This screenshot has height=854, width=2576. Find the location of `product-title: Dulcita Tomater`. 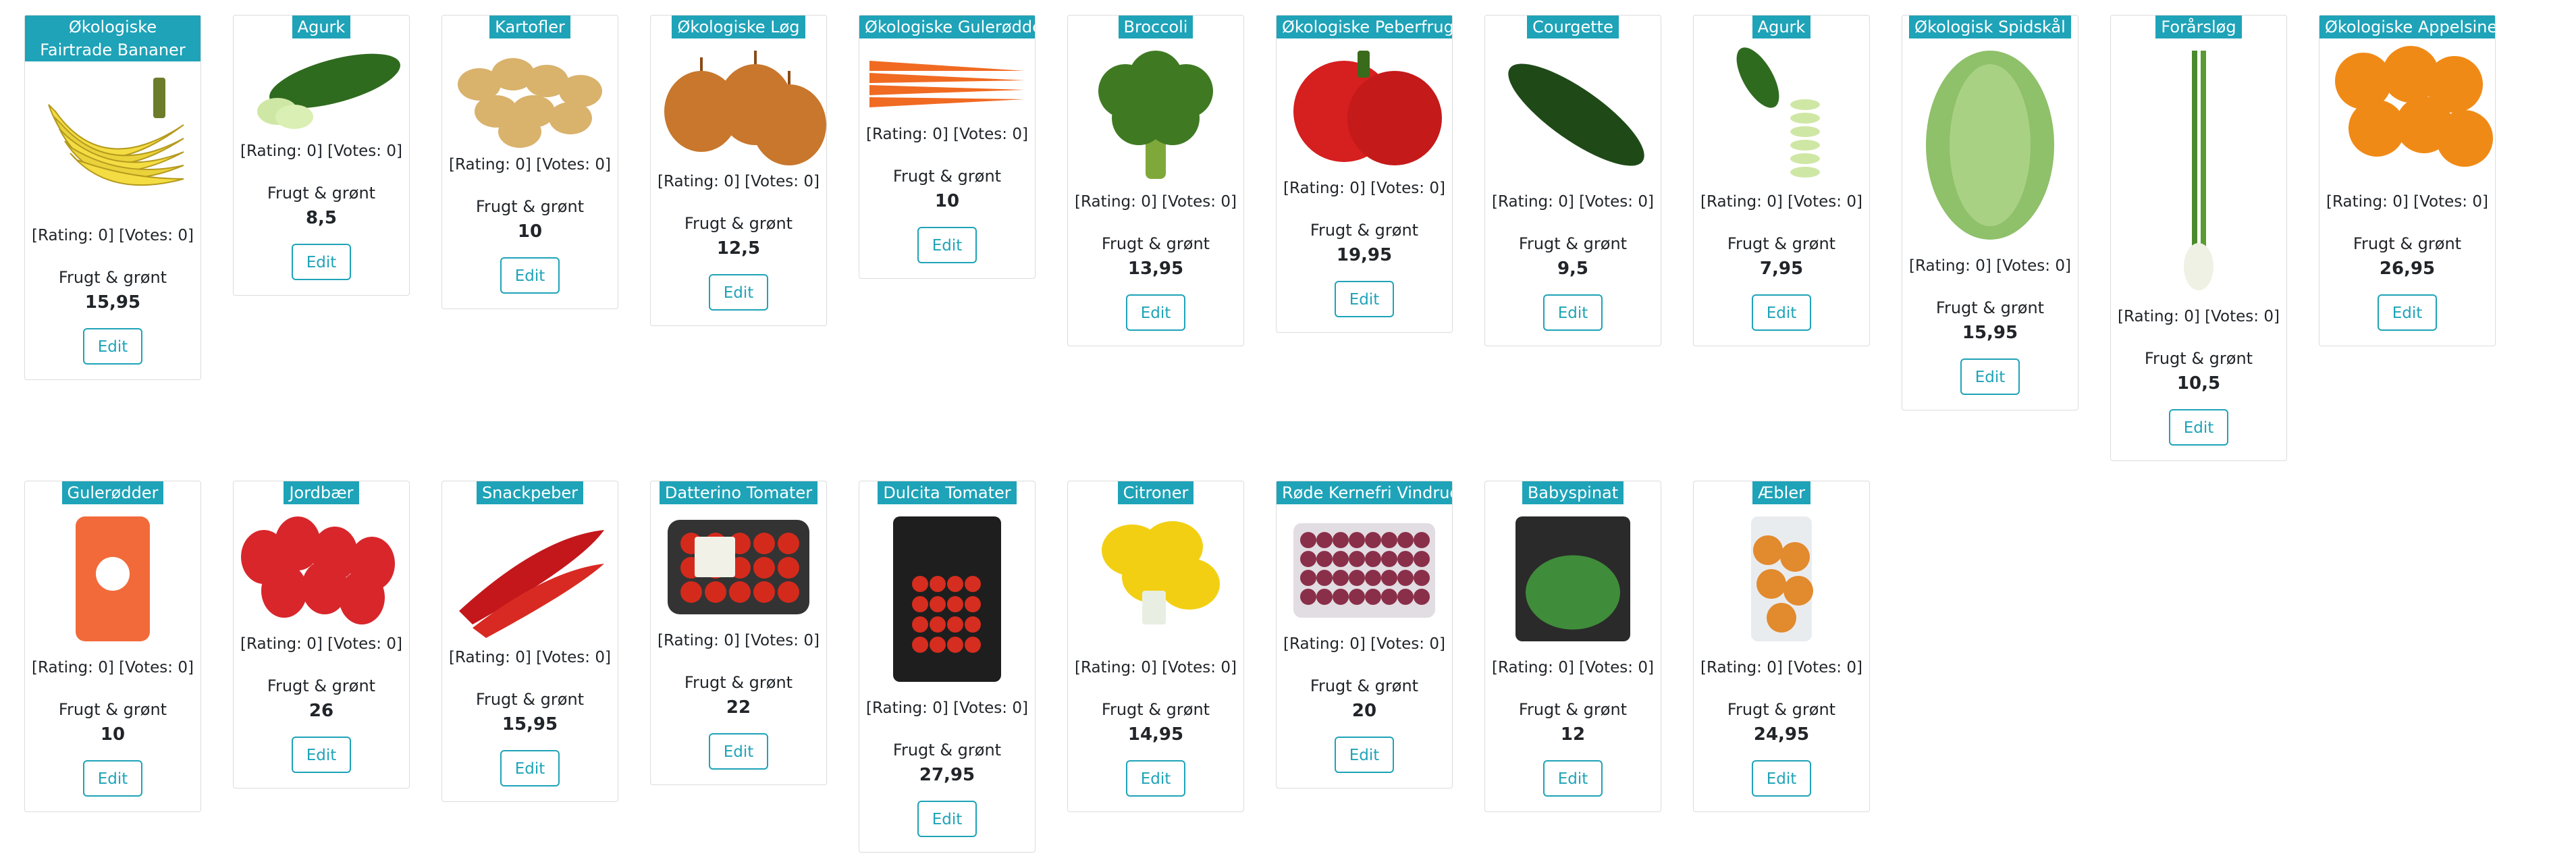

product-title: Dulcita Tomater is located at coordinates (948, 492).